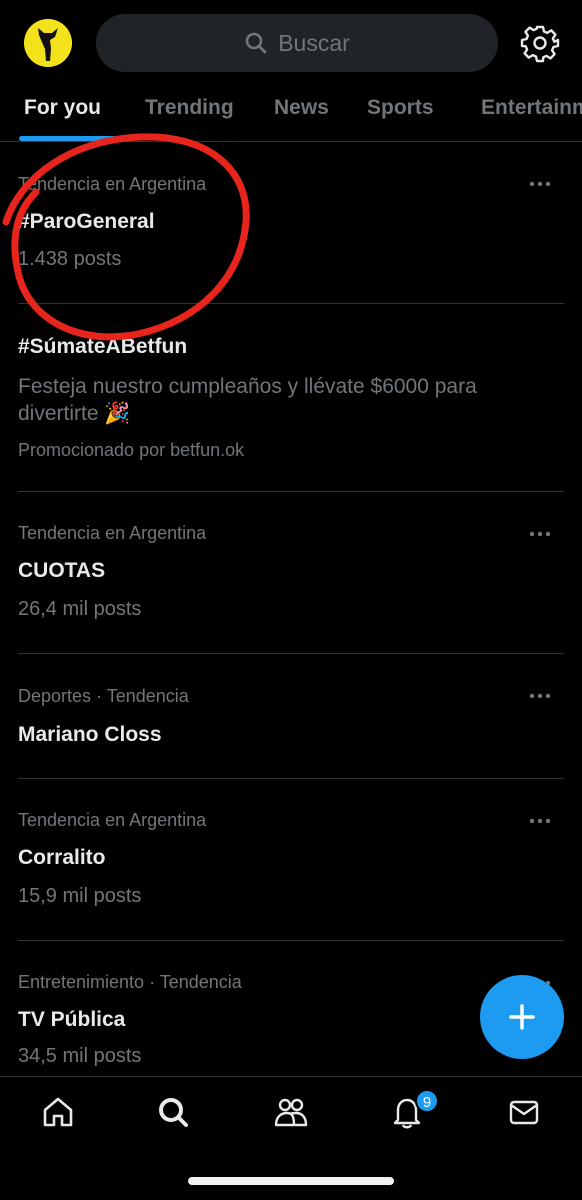  Describe the element at coordinates (62, 570) in the screenshot. I see `trend-name: CUOTAS` at that location.